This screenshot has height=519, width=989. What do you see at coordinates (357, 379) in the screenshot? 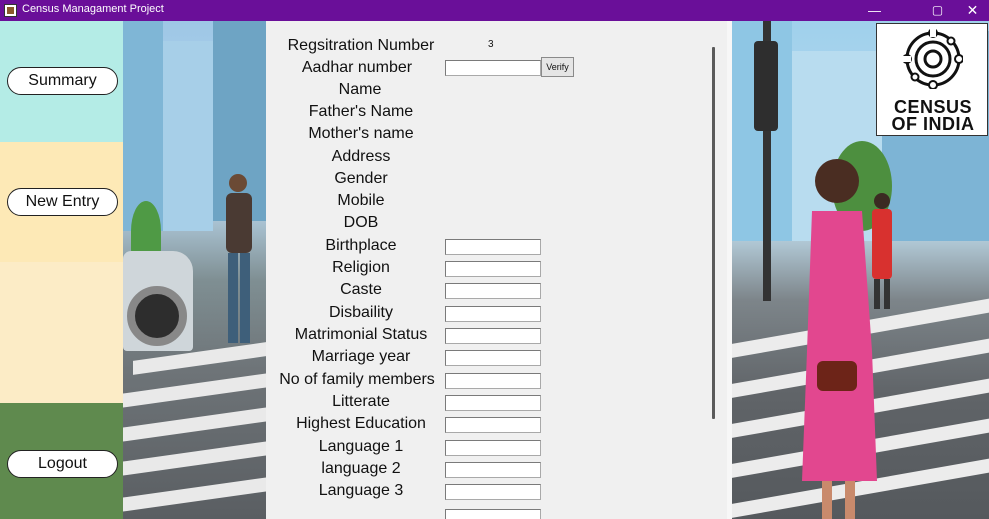
I see `family-members-label: No of family members` at bounding box center [357, 379].